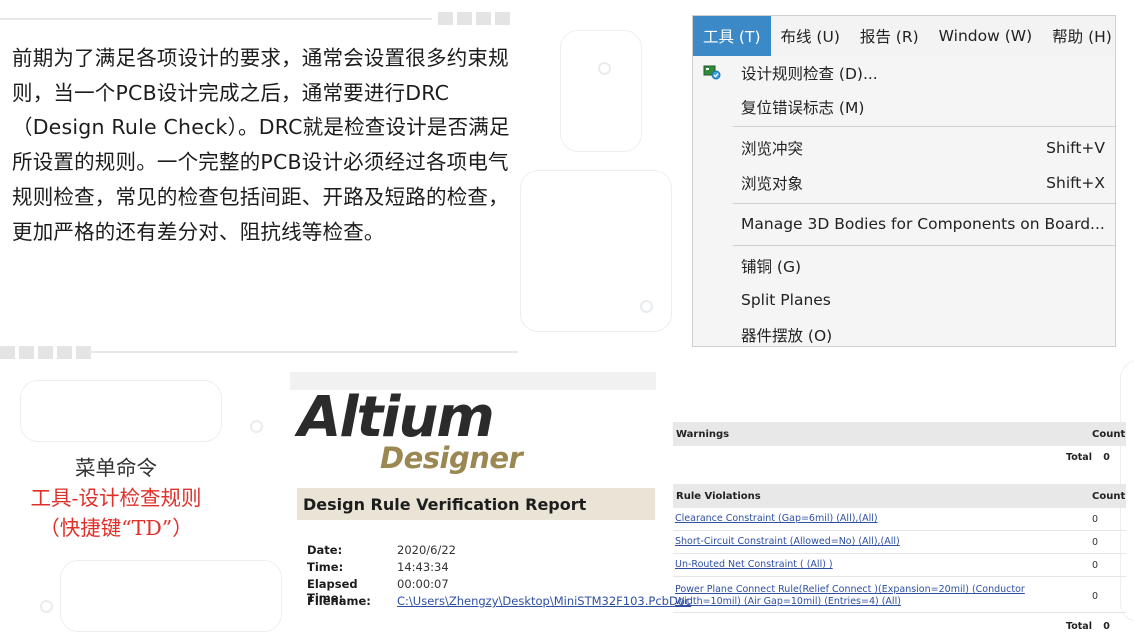  I want to click on menu-item-shortcut: Shift+V, so click(1075, 148).